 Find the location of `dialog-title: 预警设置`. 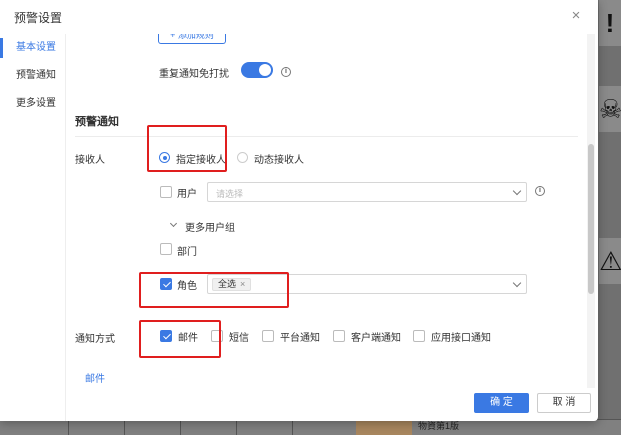

dialog-title: 预警设置 is located at coordinates (38, 18).